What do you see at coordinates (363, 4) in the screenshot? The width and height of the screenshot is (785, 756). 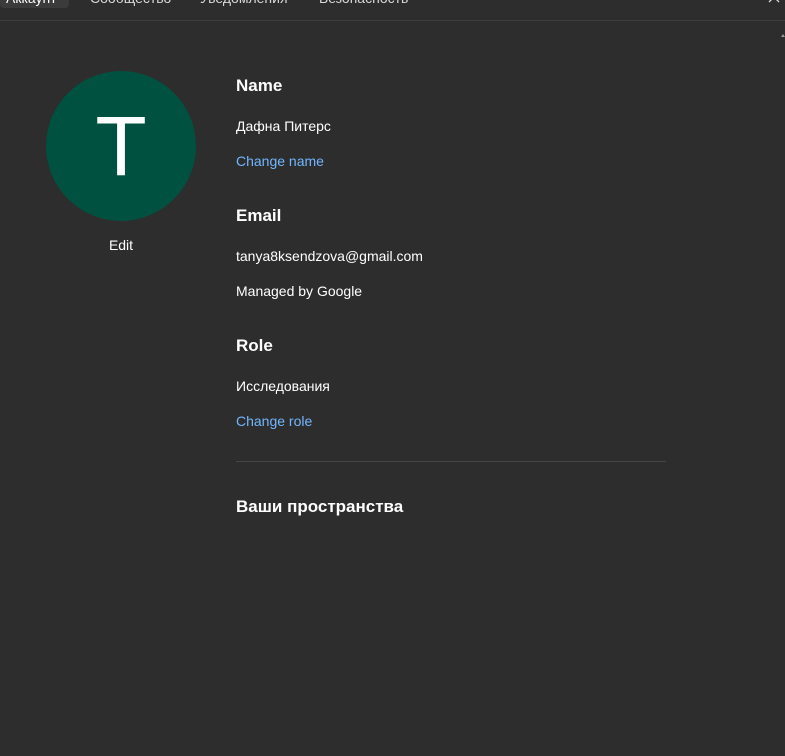 I see `tab-security: Безопасность` at bounding box center [363, 4].